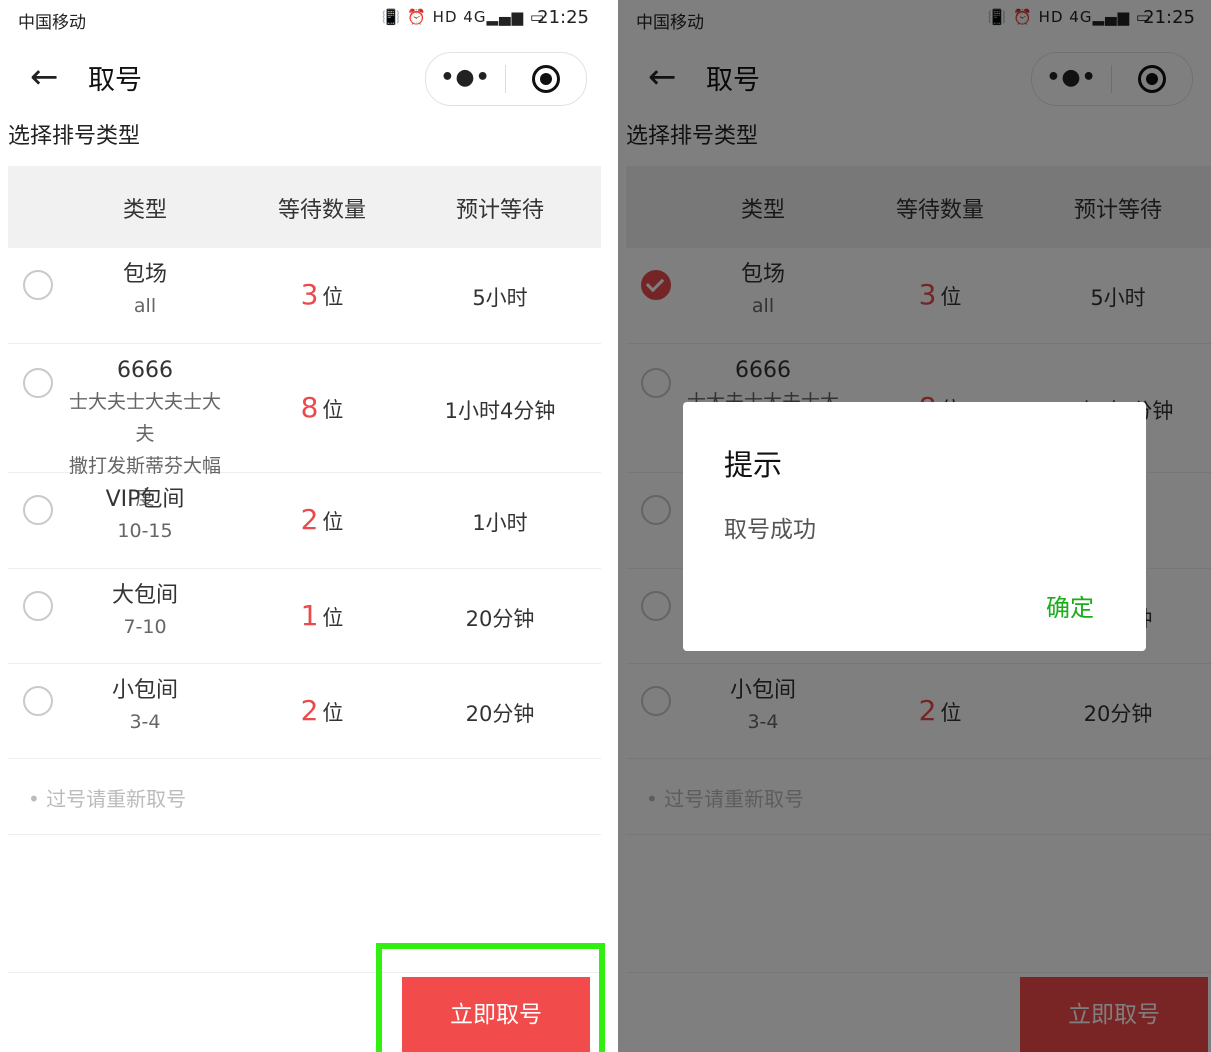  Describe the element at coordinates (115, 80) in the screenshot. I see `page-title: 取号` at that location.